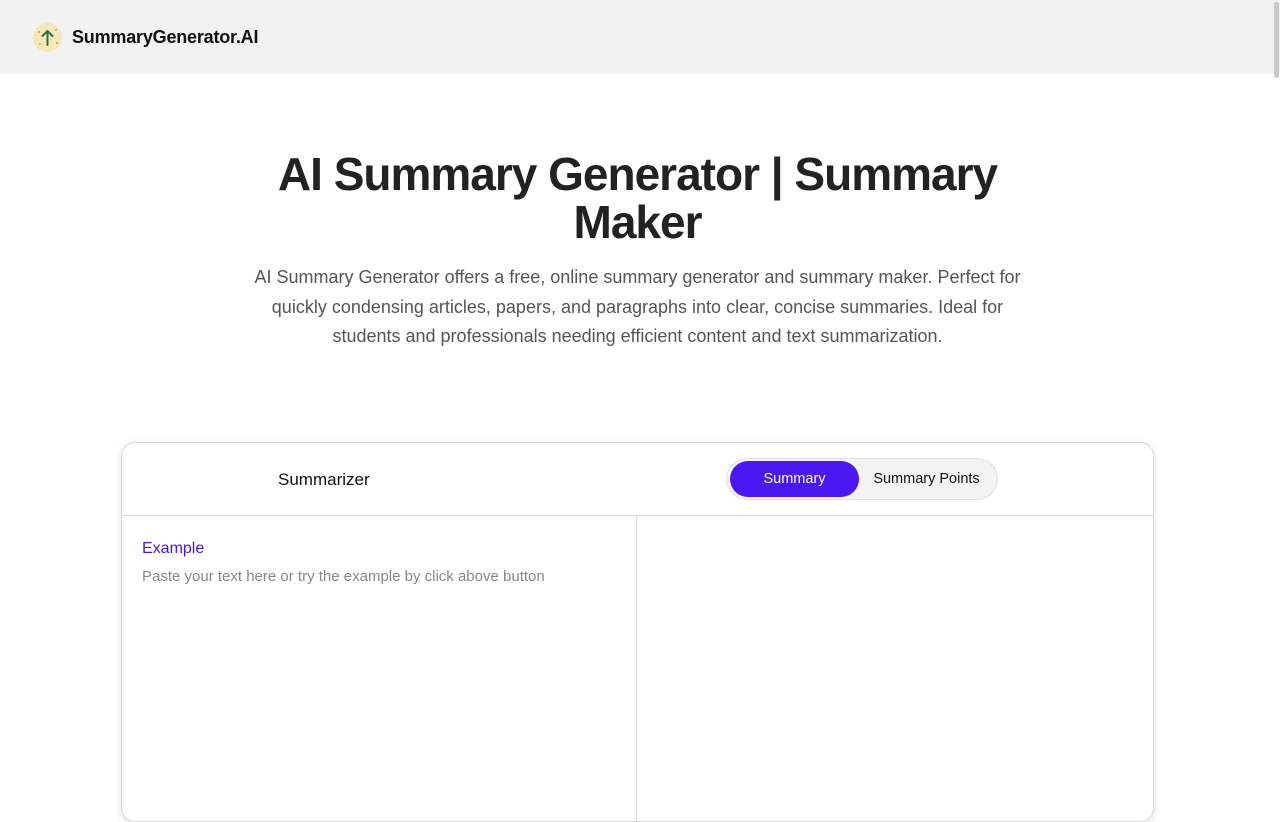 The image size is (1280, 822). I want to click on brand-name: SummaryGenerator.AI, so click(165, 36).